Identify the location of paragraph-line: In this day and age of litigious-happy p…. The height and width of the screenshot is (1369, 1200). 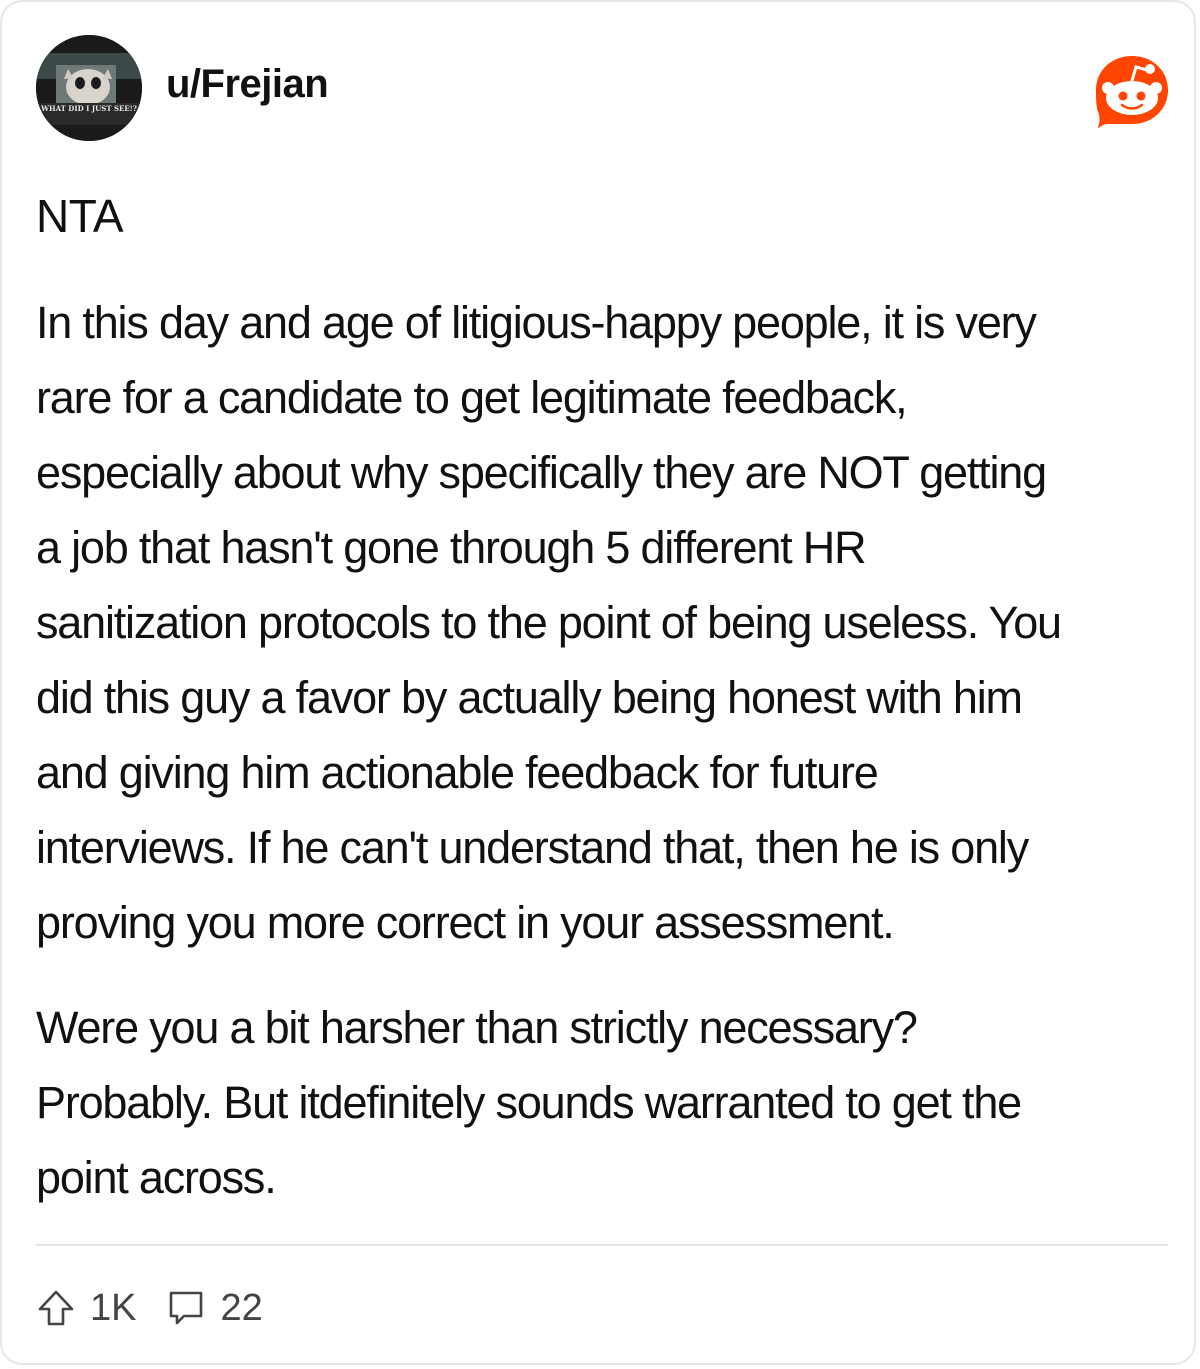
(536, 322).